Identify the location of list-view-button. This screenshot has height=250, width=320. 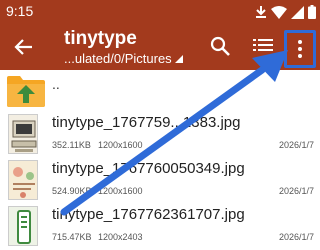
(264, 48).